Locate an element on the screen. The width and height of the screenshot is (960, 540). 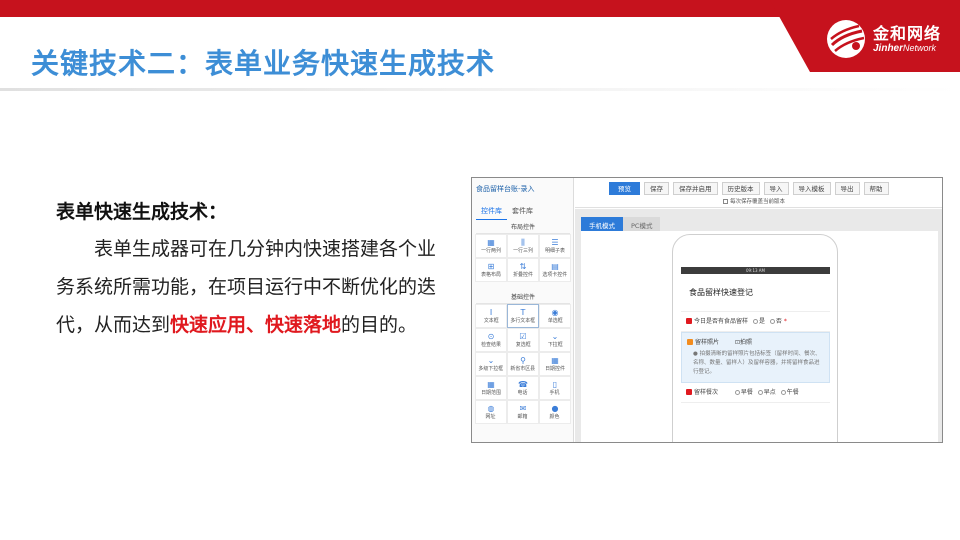
control-multiline-text: T 多行文本框 is located at coordinates (523, 316).